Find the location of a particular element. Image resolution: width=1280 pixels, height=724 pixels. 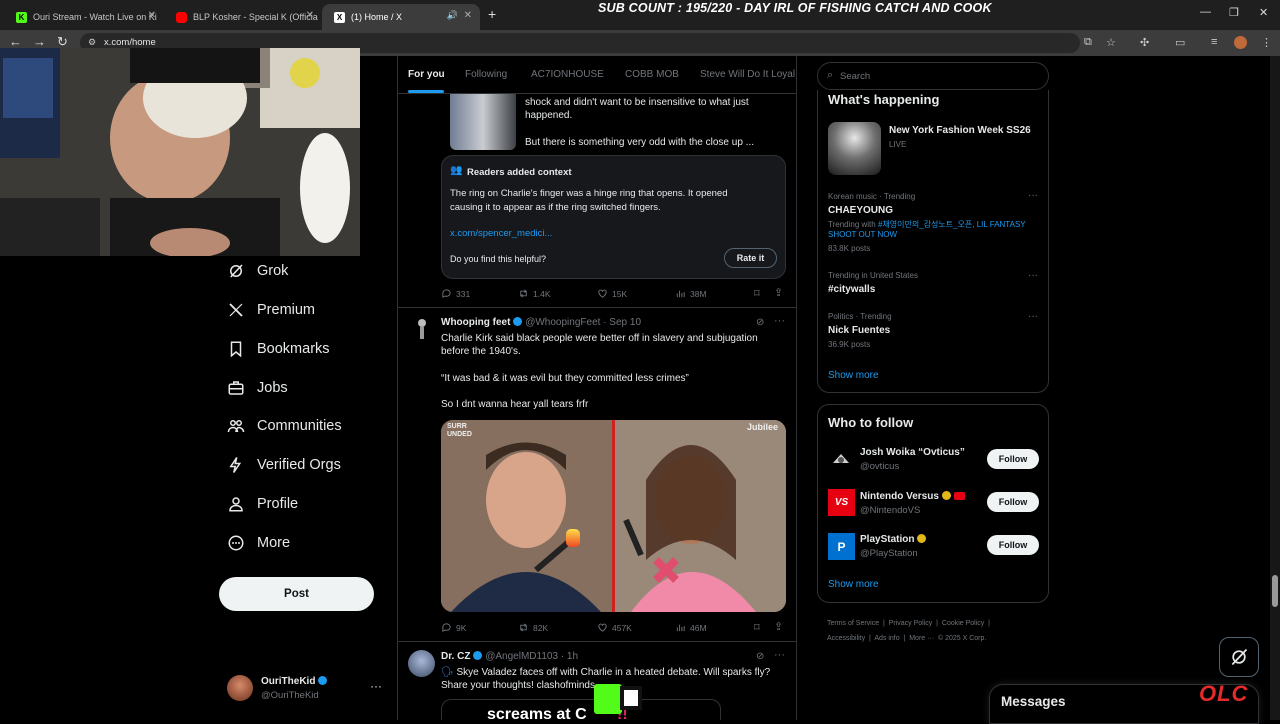

reply-button: 331 is located at coordinates (455, 293).